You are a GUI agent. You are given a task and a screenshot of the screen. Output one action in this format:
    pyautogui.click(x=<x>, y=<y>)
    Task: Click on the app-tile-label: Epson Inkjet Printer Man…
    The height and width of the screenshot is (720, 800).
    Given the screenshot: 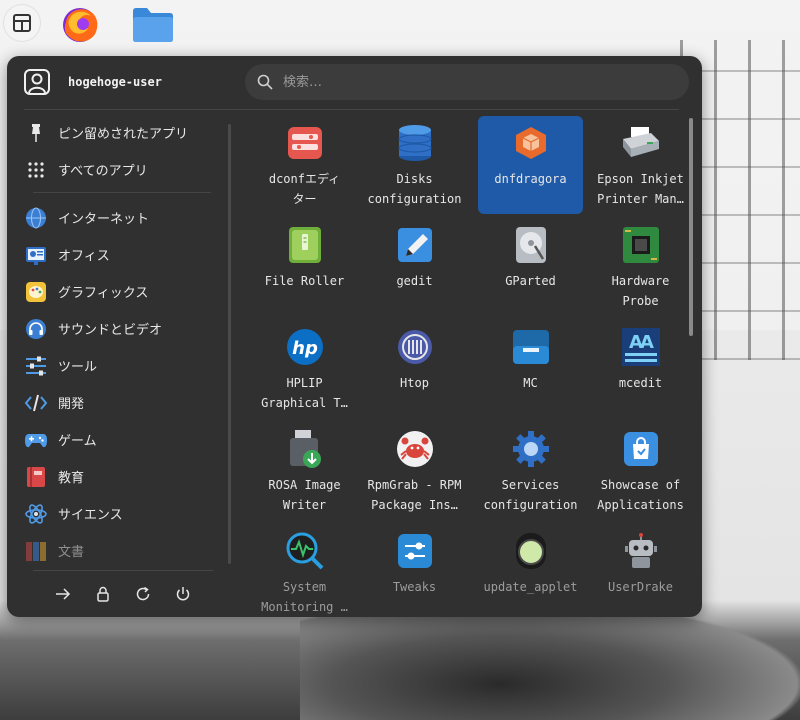 What is the action you would take?
    pyautogui.click(x=640, y=189)
    